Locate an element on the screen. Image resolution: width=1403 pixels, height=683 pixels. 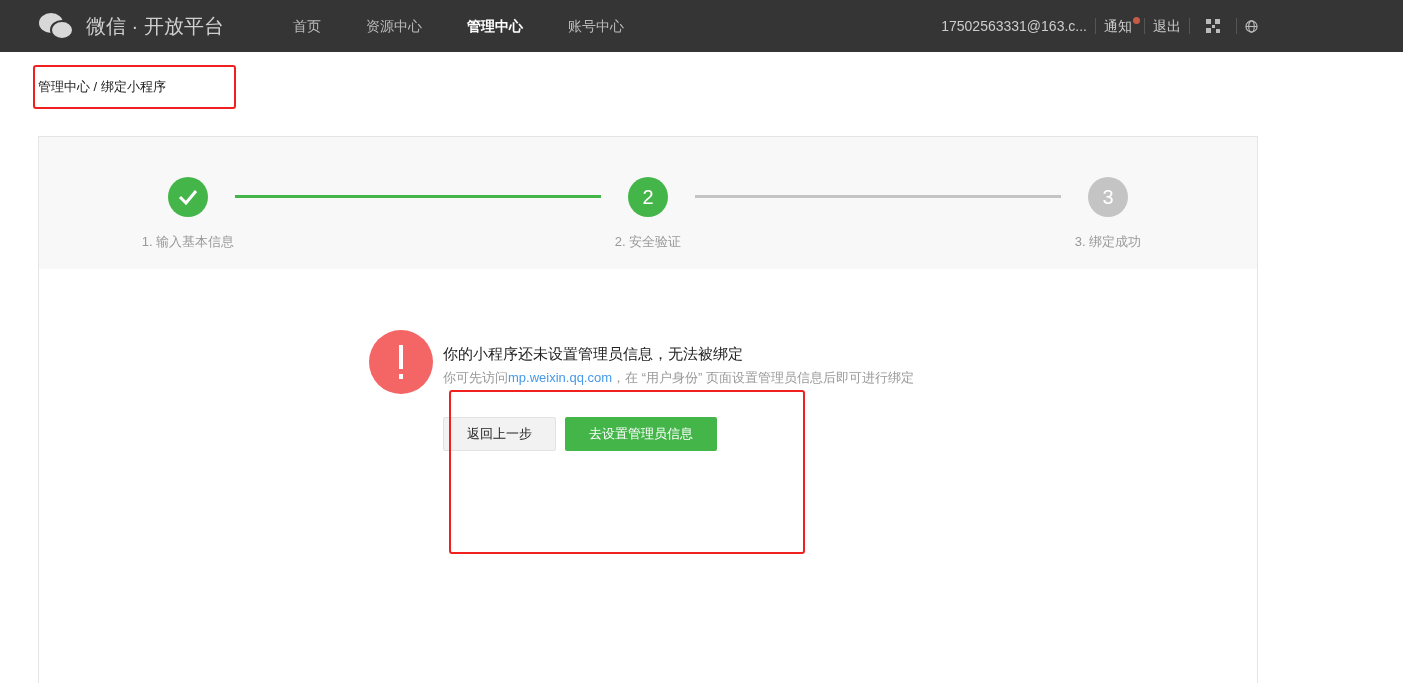
exclamation-icon is located at coordinates (401, 362).